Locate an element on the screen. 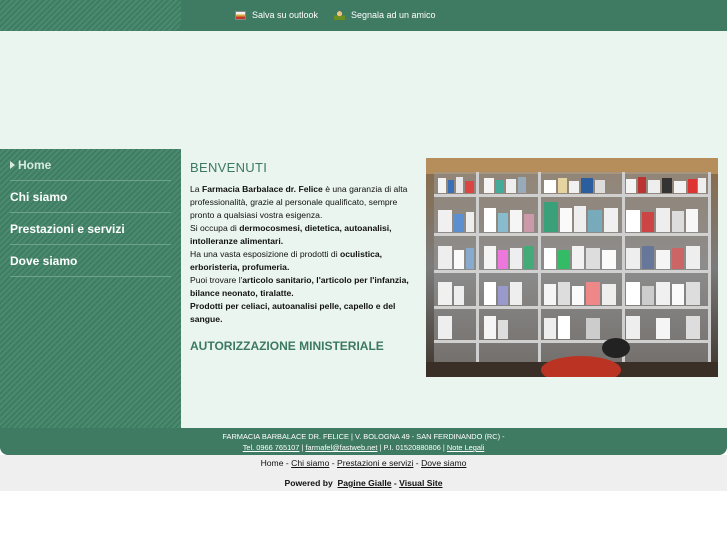 The width and height of the screenshot is (727, 545). page-title: BENVENUTI is located at coordinates (229, 167).